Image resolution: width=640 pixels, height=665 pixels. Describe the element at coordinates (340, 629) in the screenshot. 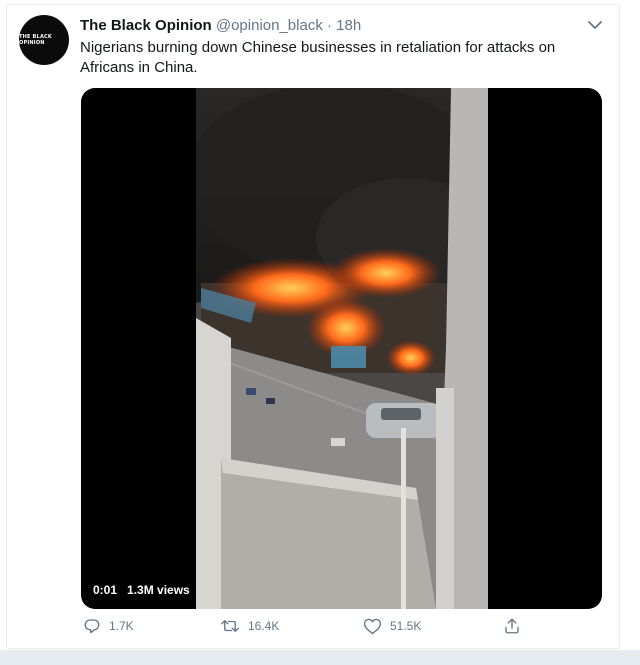

I see `tweet-actions: 1.7K 16.4K 51.5K` at that location.